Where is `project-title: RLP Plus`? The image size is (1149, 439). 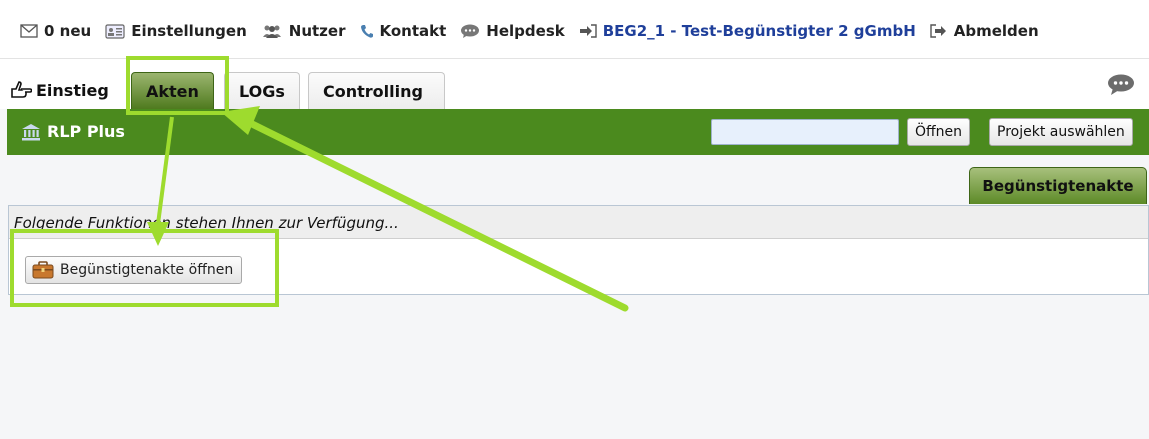 project-title: RLP Plus is located at coordinates (73, 131).